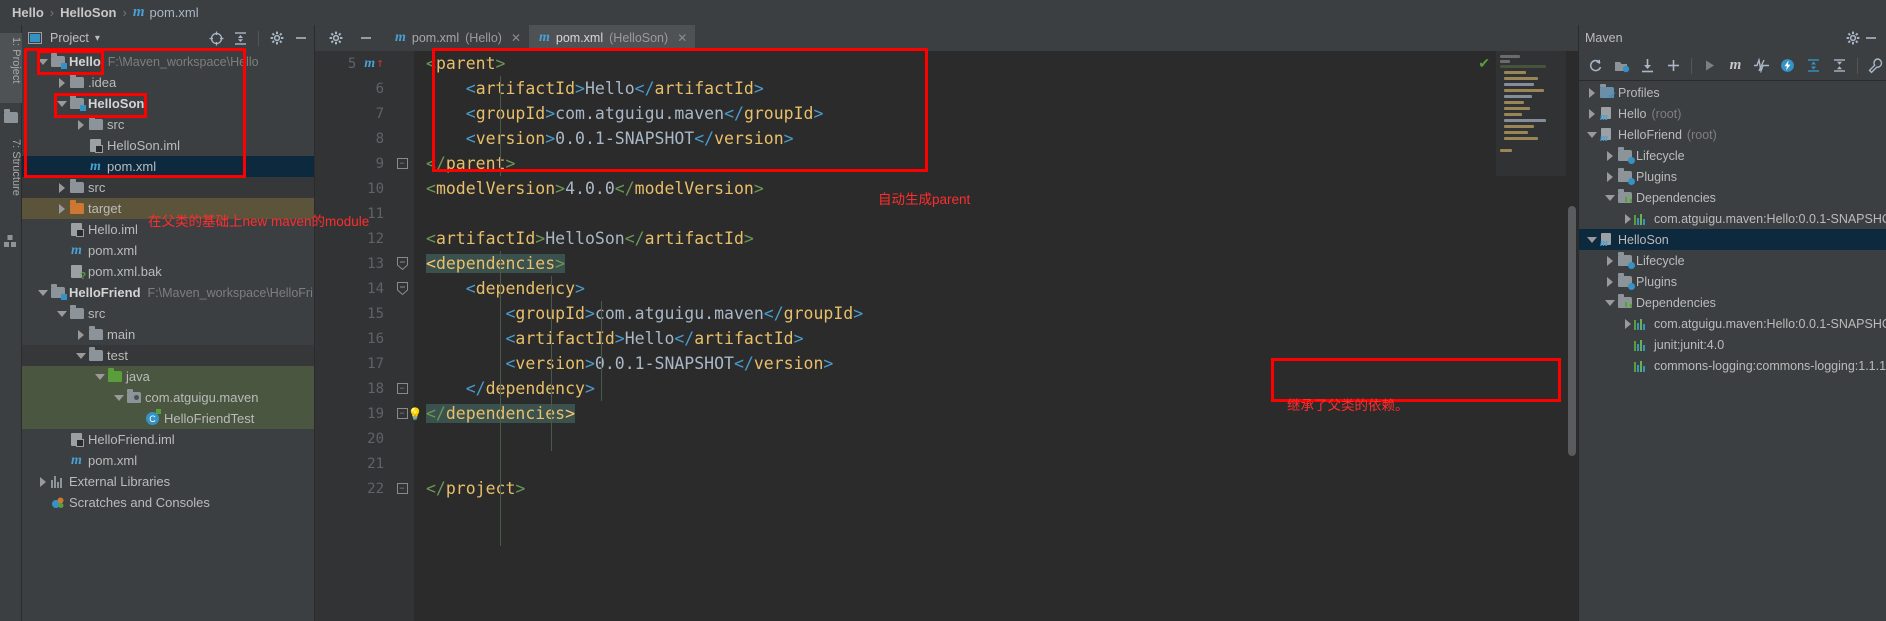  I want to click on code-line: <groupId>com.atguigu.maven</groupId>, so click(996, 313).